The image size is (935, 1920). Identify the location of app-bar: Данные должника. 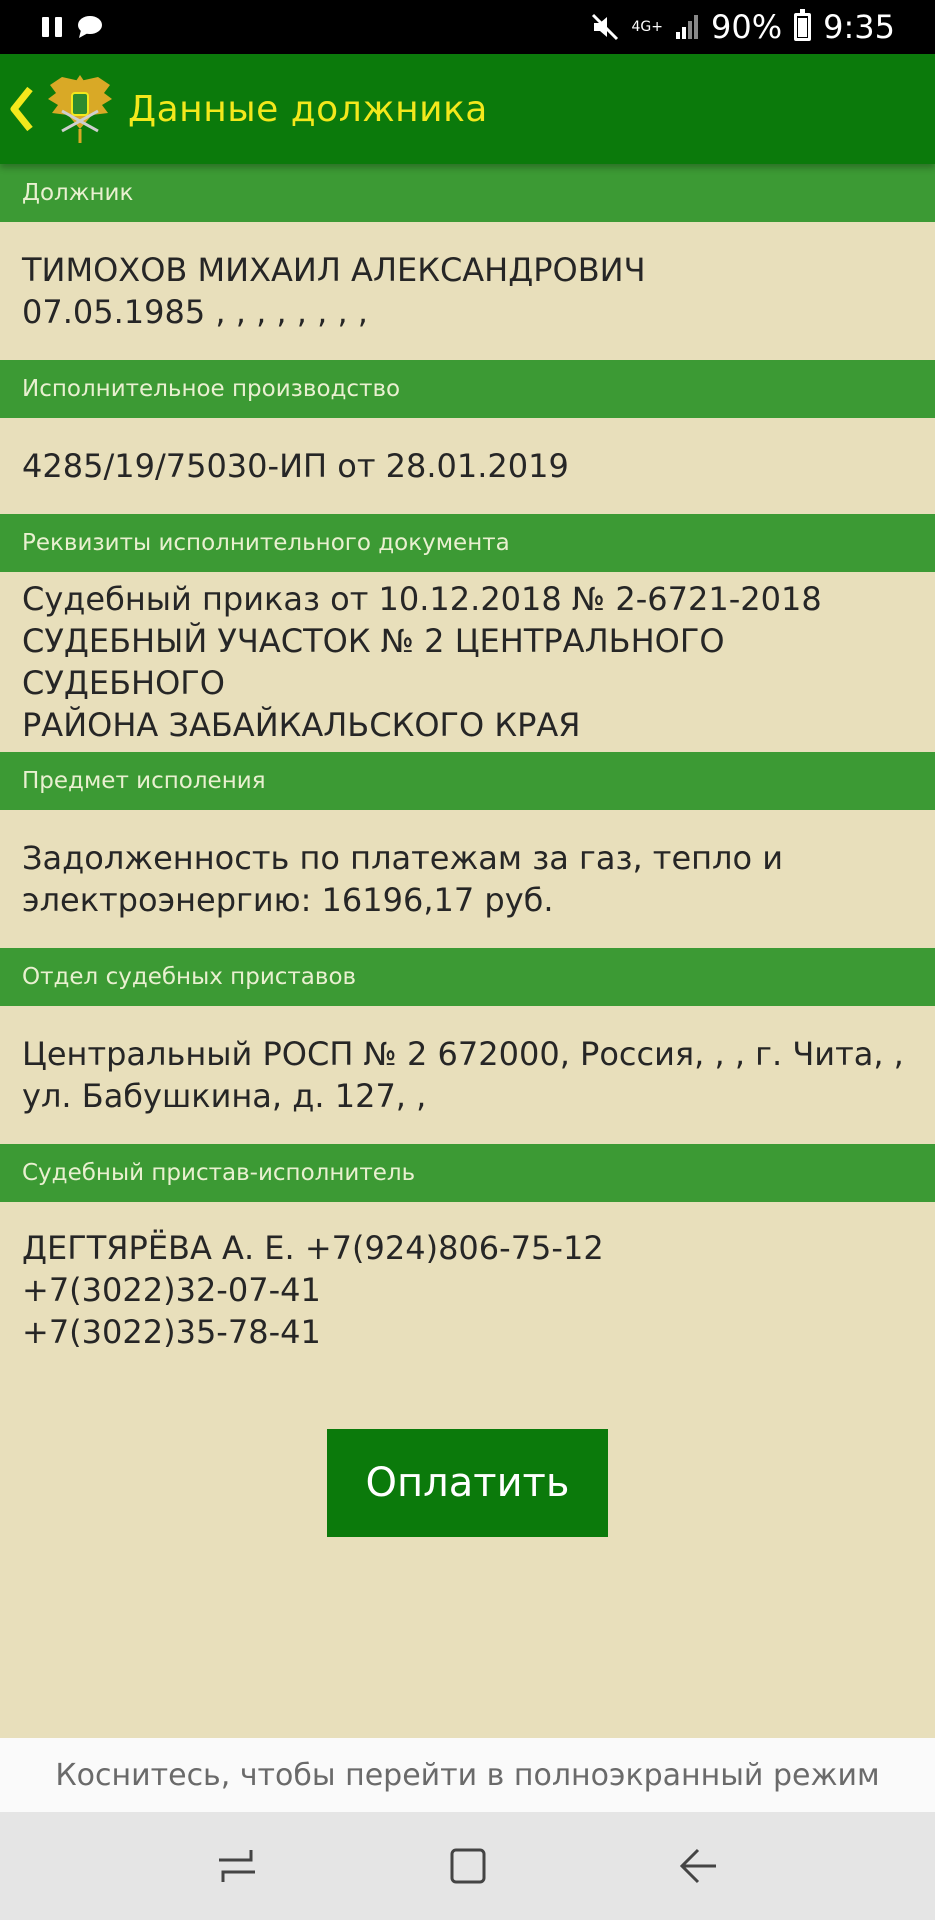
(467, 109).